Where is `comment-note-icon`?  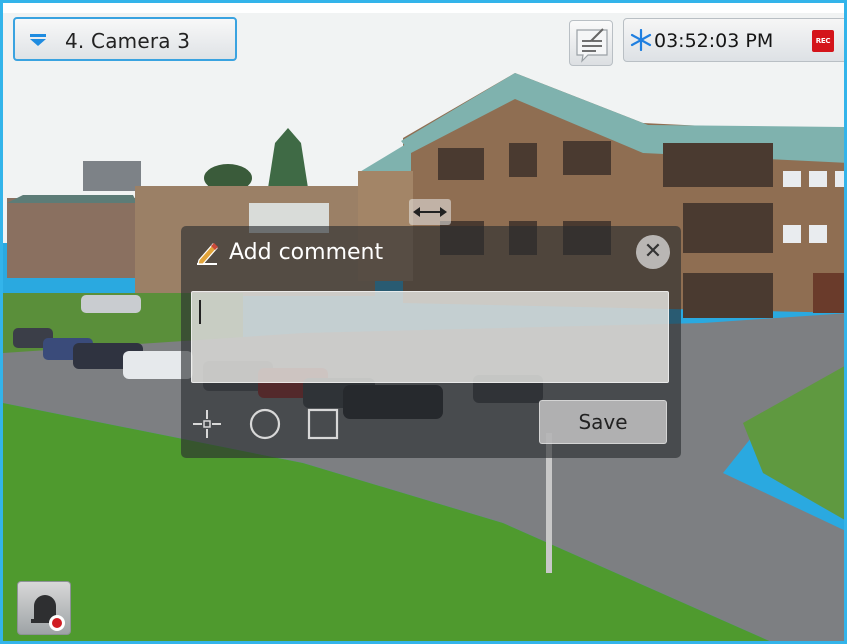 comment-note-icon is located at coordinates (592, 45).